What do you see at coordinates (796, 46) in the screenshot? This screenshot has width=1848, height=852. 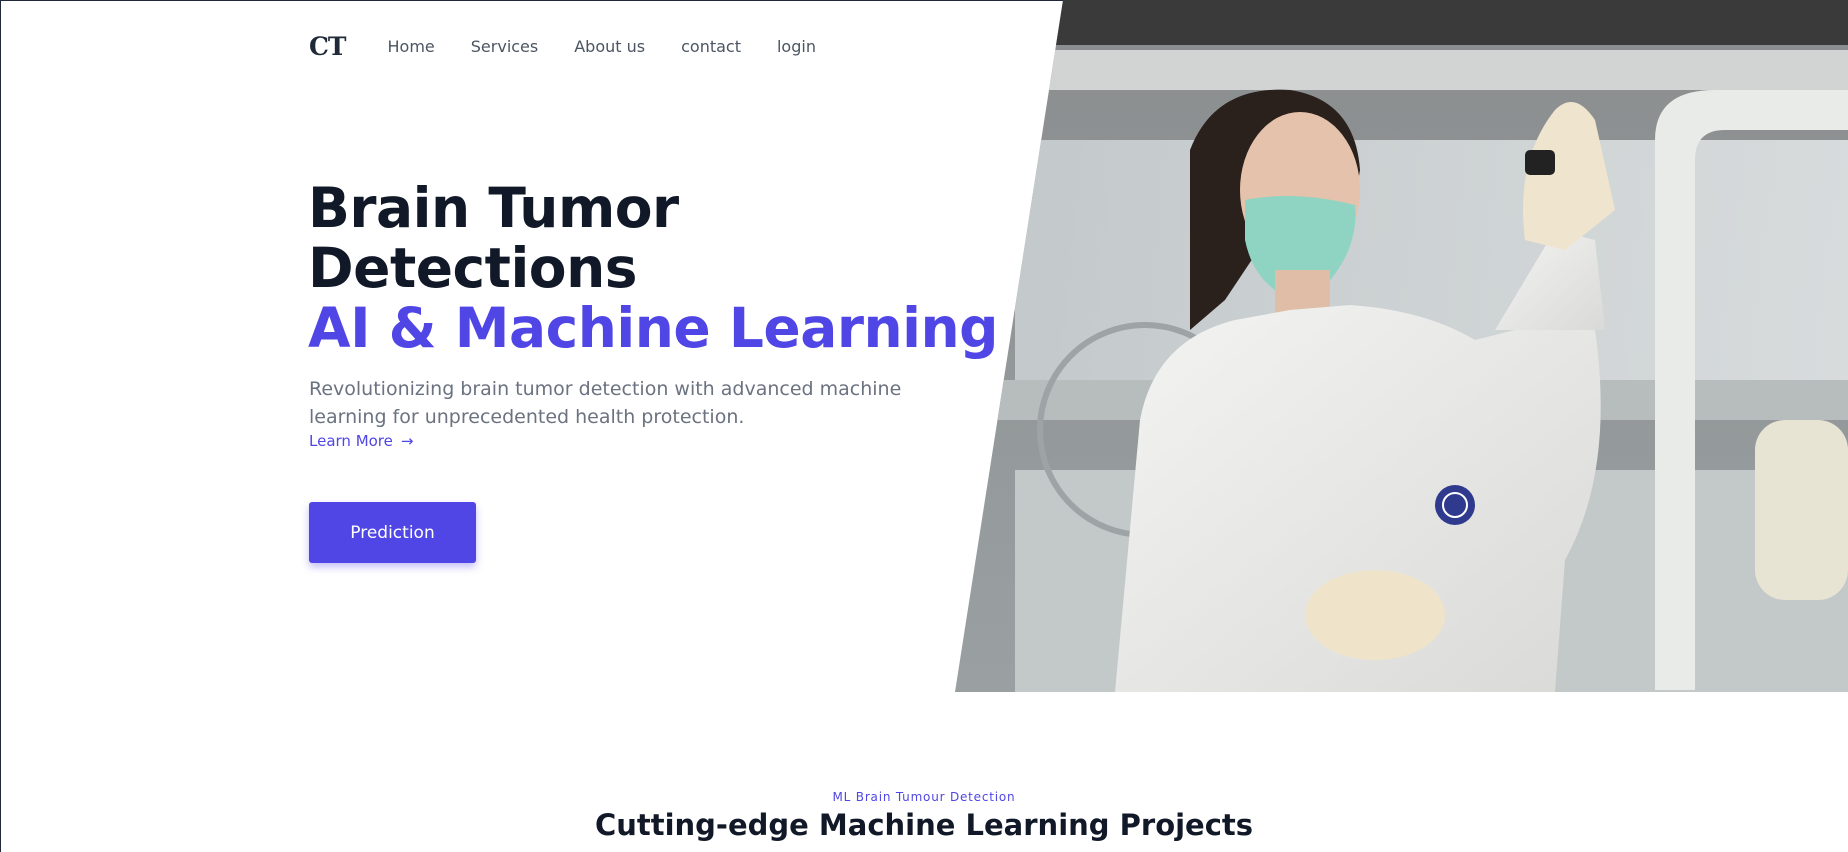 I see `nav-login: login` at bounding box center [796, 46].